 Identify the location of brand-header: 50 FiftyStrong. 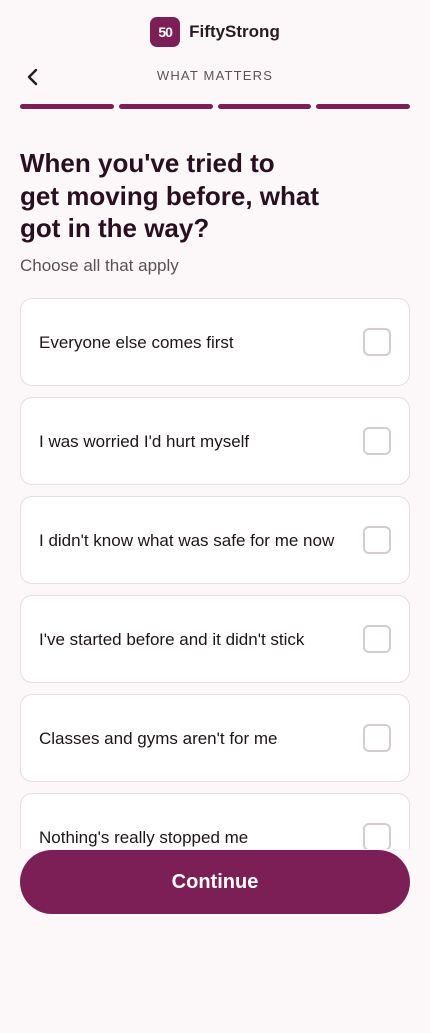
(215, 32).